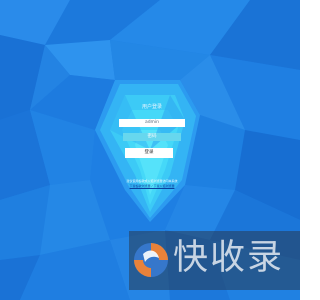 The image size is (320, 300). Describe the element at coordinates (152, 137) in the screenshot. I see `password-input` at that location.